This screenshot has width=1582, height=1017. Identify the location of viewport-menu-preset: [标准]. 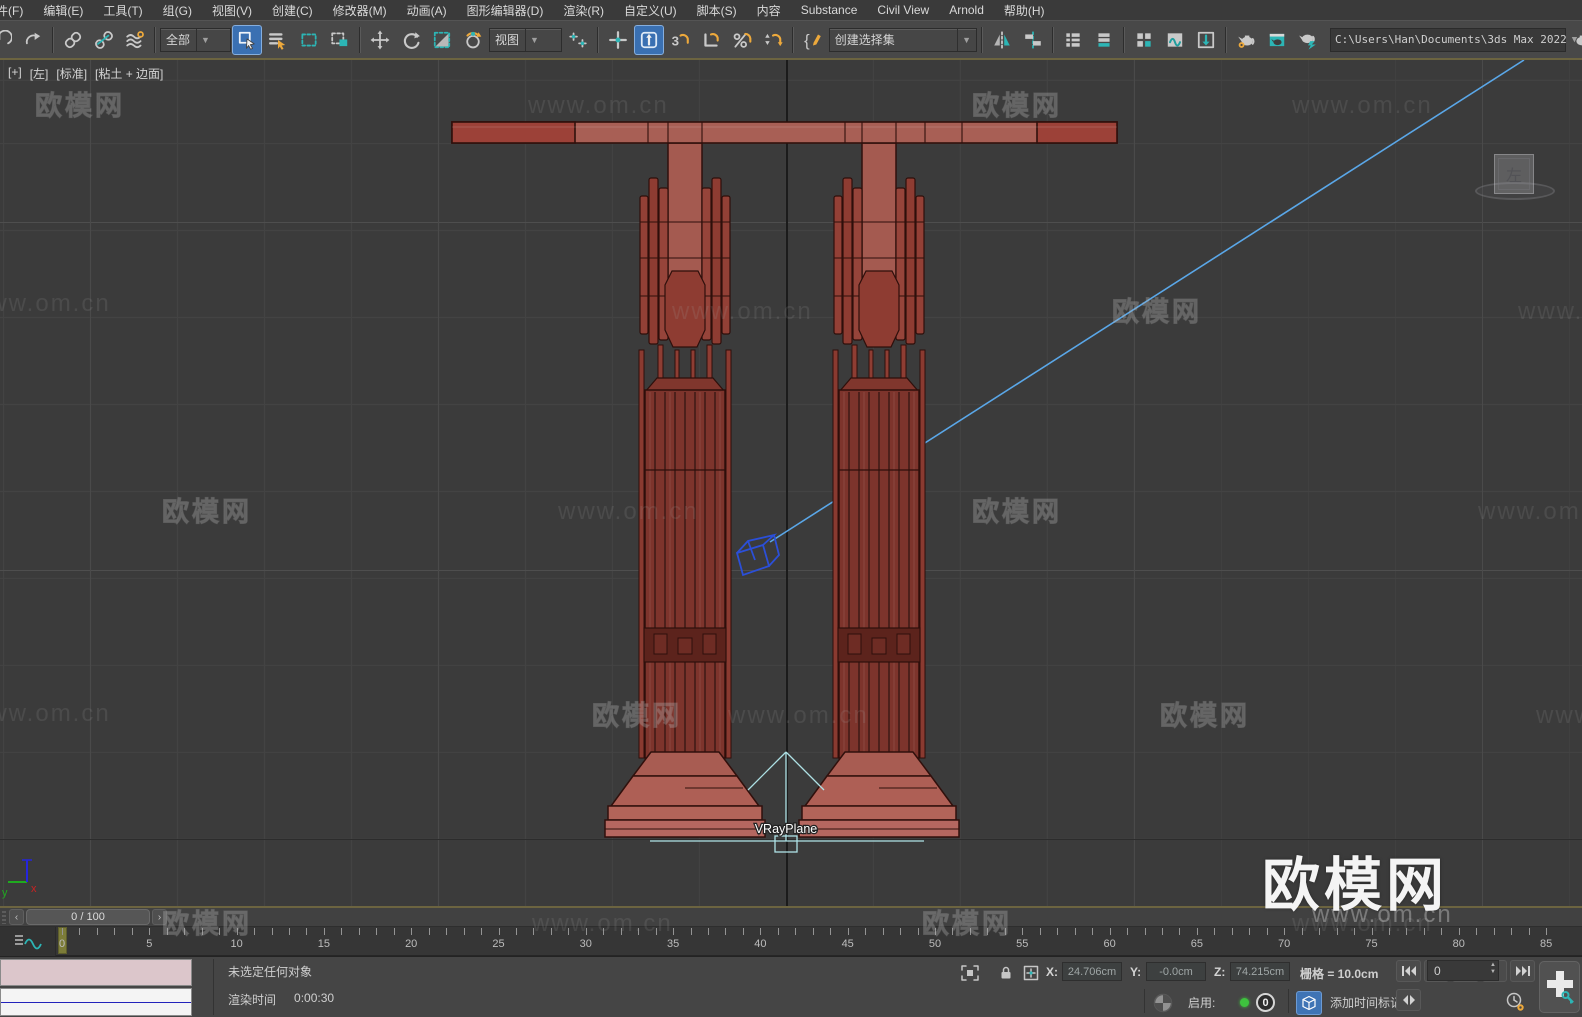
(71, 73).